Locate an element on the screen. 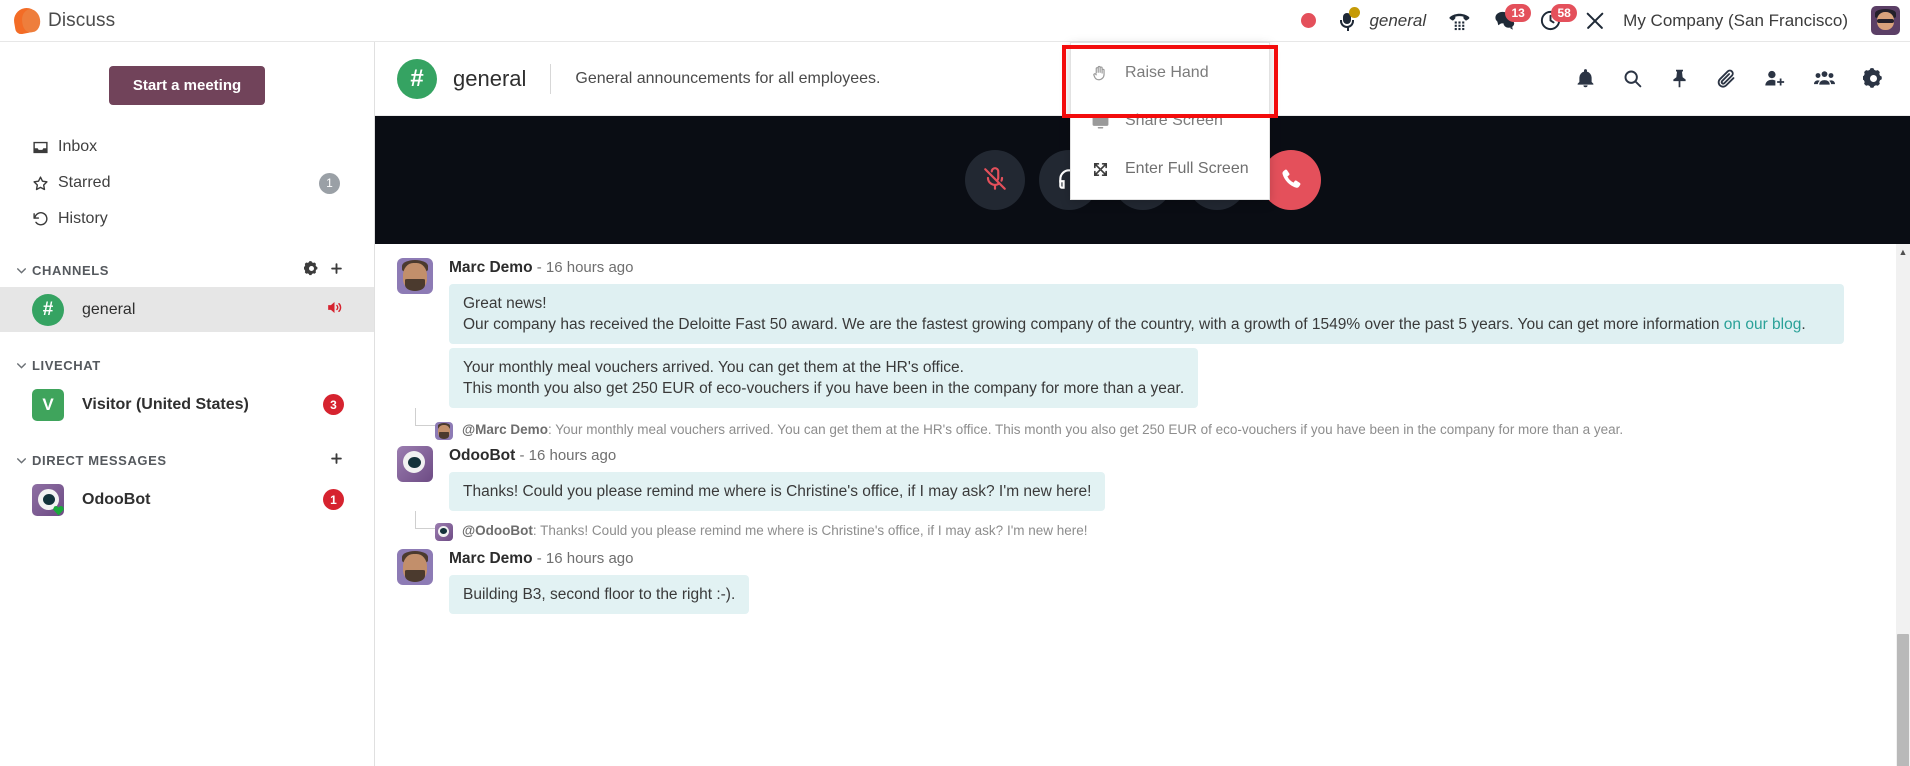 This screenshot has width=1910, height=766. sidebar-item-history: History is located at coordinates (187, 219).